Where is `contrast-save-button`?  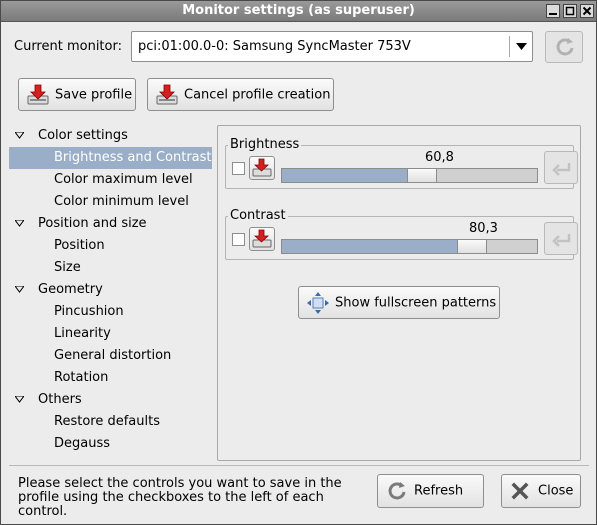
contrast-save-button is located at coordinates (262, 239).